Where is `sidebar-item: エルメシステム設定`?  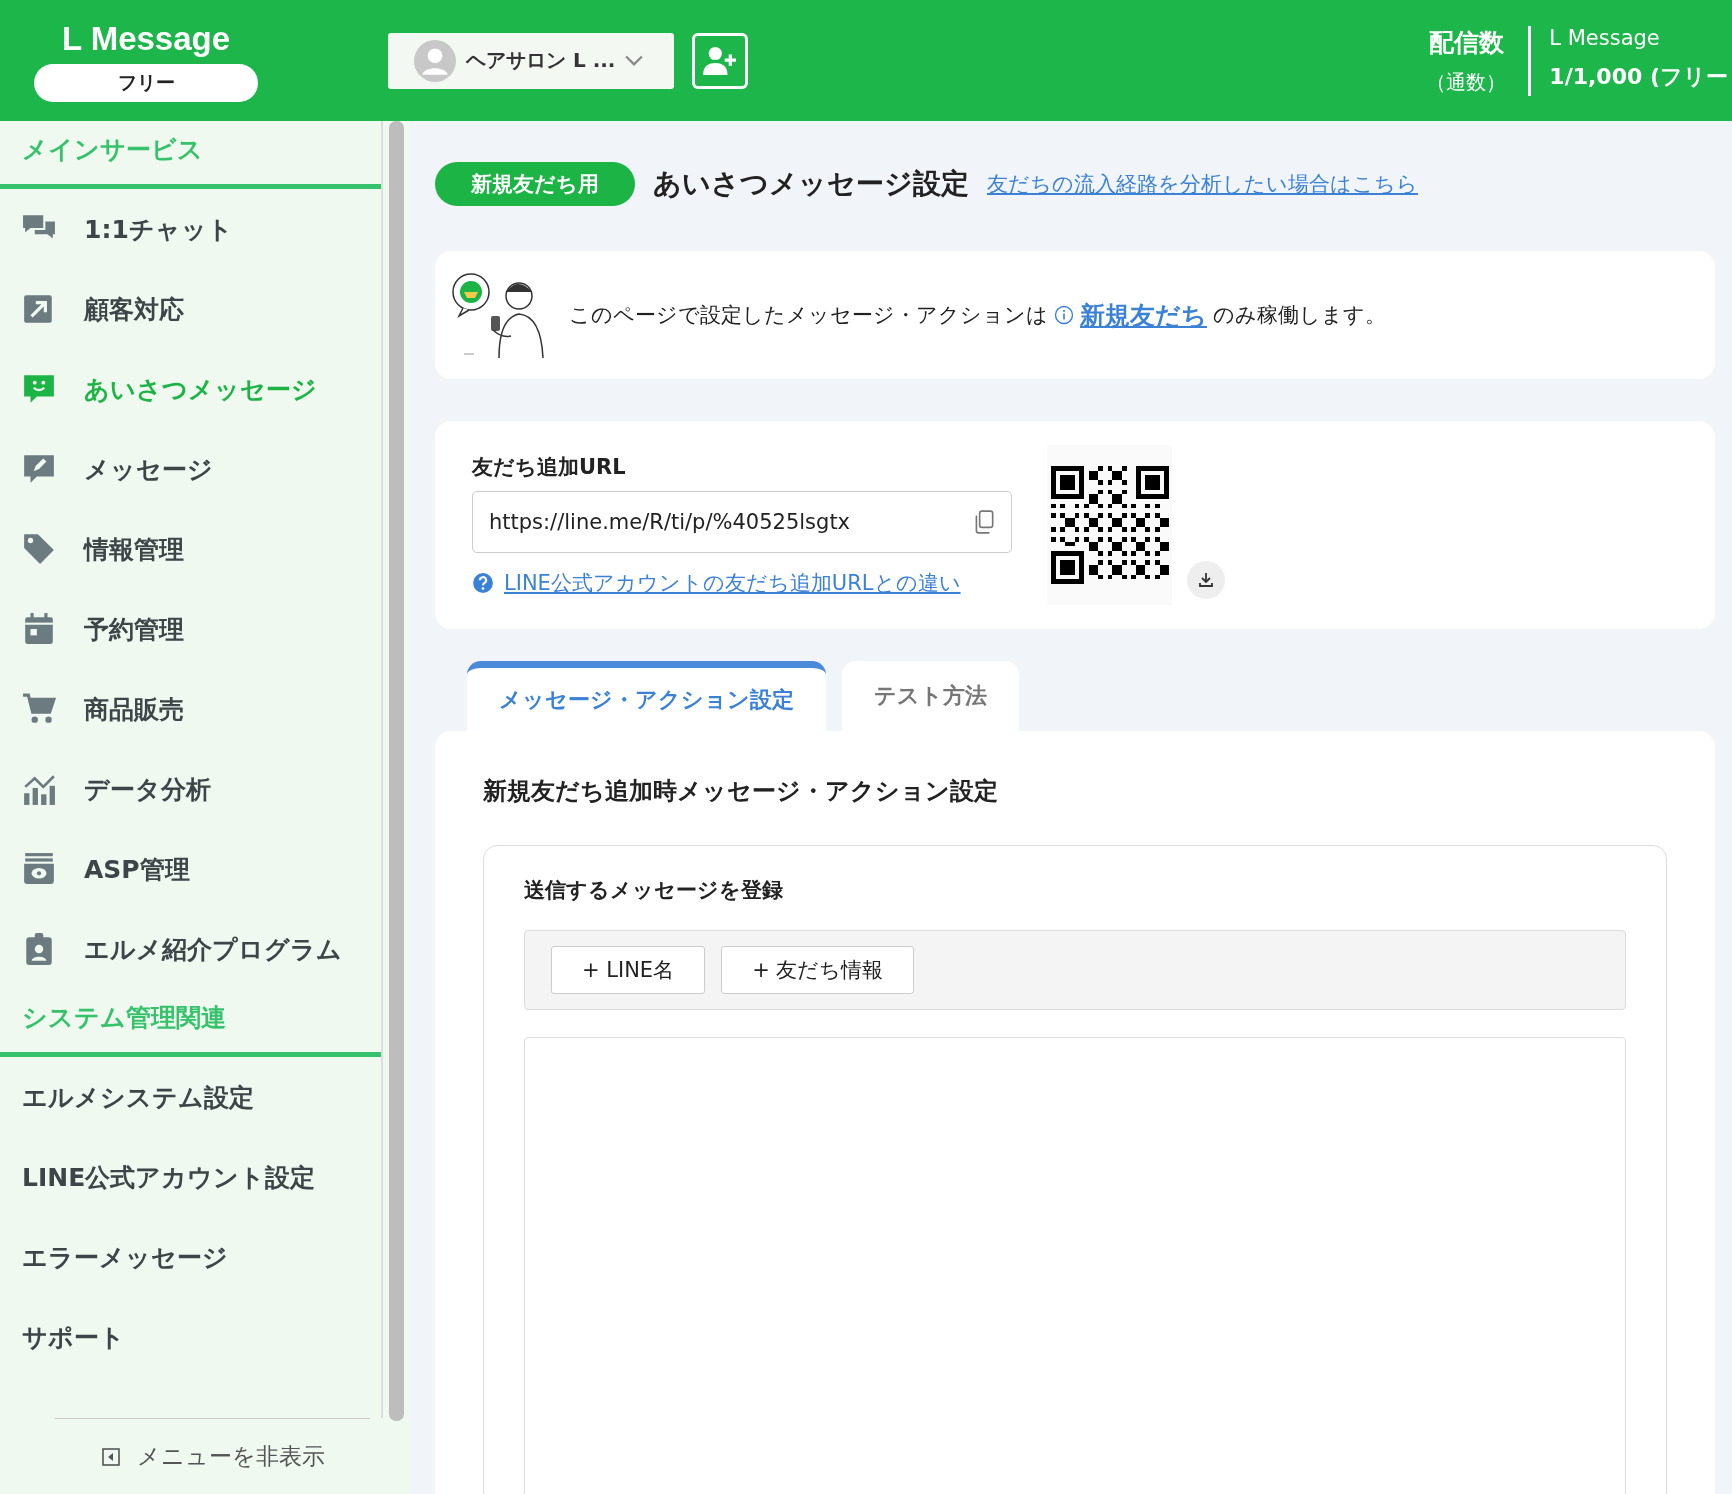 sidebar-item: エルメシステム設定 is located at coordinates (190, 1097).